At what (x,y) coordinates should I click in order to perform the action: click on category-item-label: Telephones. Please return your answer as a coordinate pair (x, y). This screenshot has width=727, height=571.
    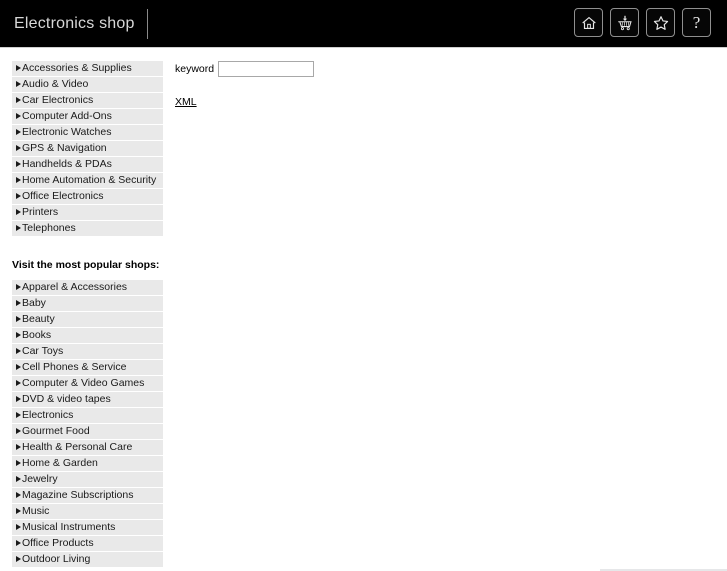
    Looking at the image, I should click on (49, 228).